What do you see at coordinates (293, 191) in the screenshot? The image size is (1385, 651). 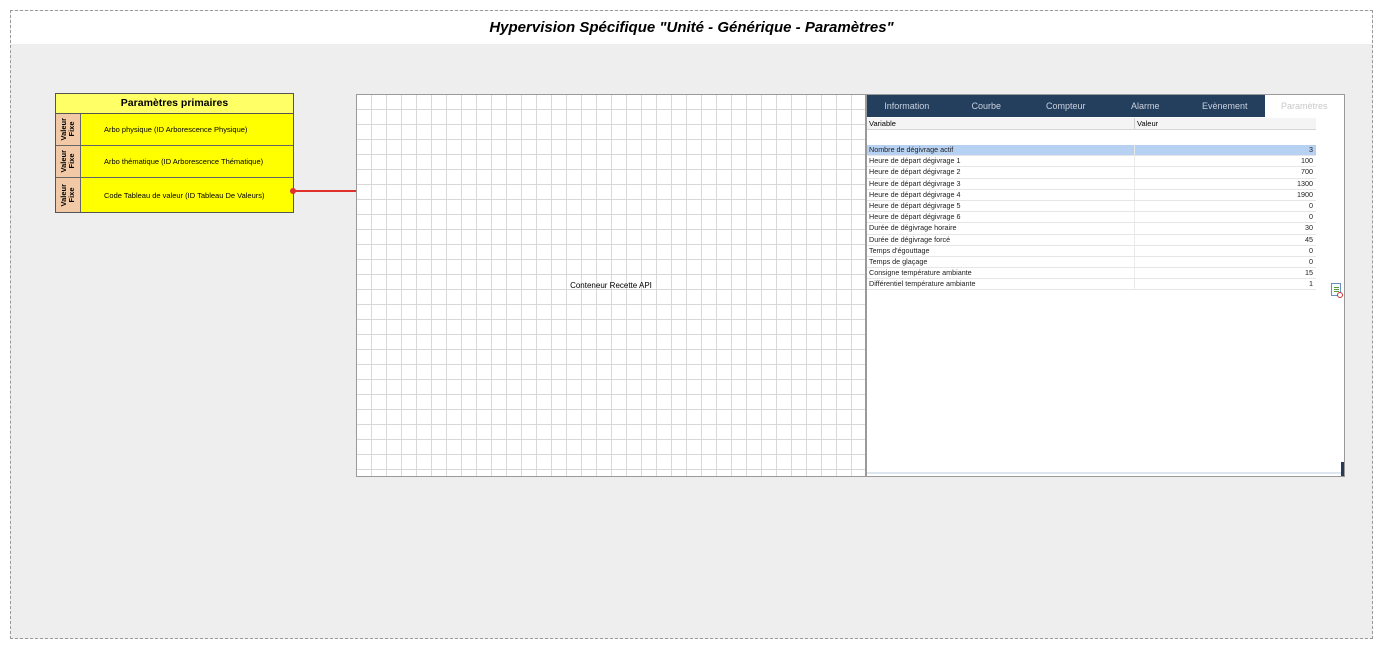 I see `connector-anchor-dot` at bounding box center [293, 191].